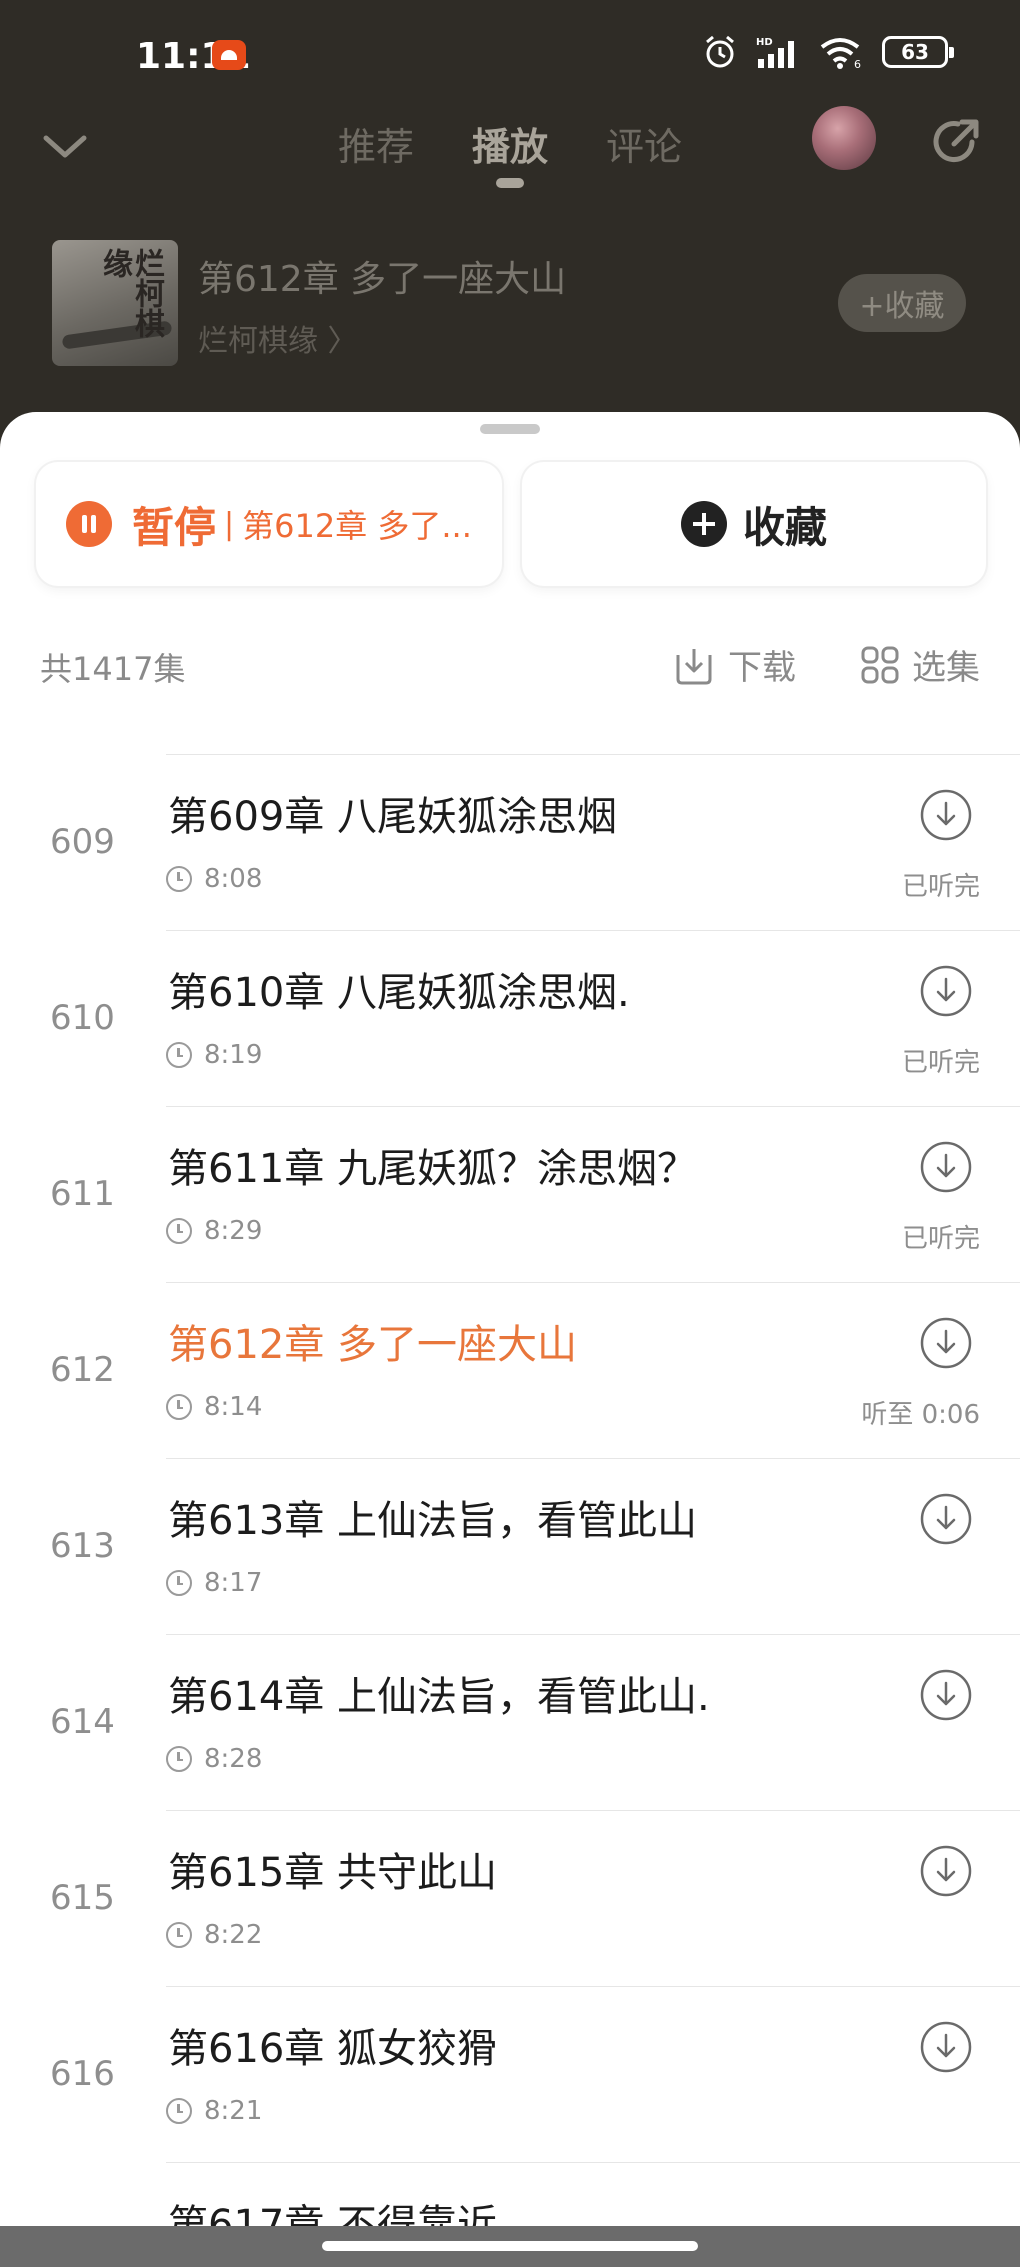 Image resolution: width=1020 pixels, height=2267 pixels. I want to click on plus-circle-icon, so click(703, 524).